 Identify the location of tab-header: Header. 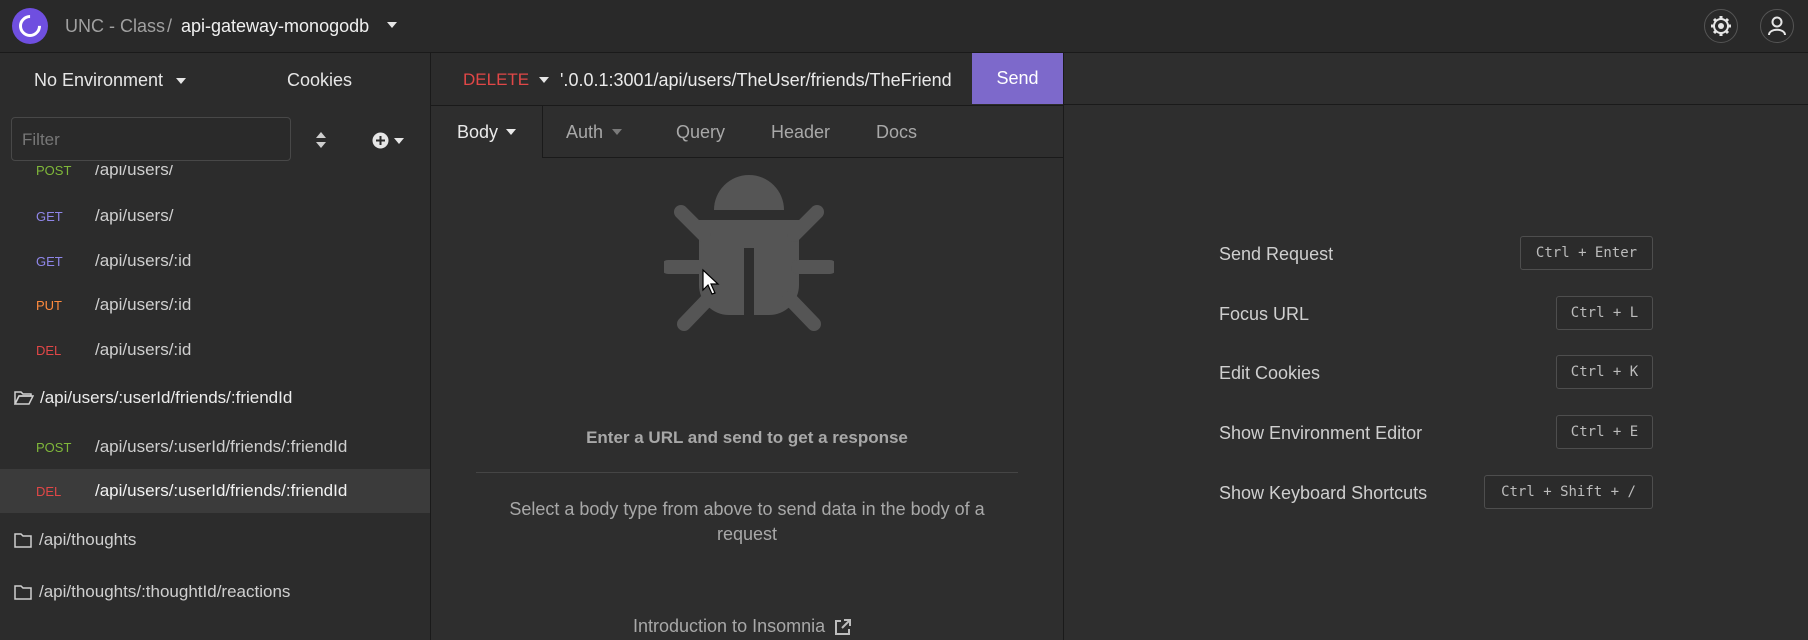
(800, 132).